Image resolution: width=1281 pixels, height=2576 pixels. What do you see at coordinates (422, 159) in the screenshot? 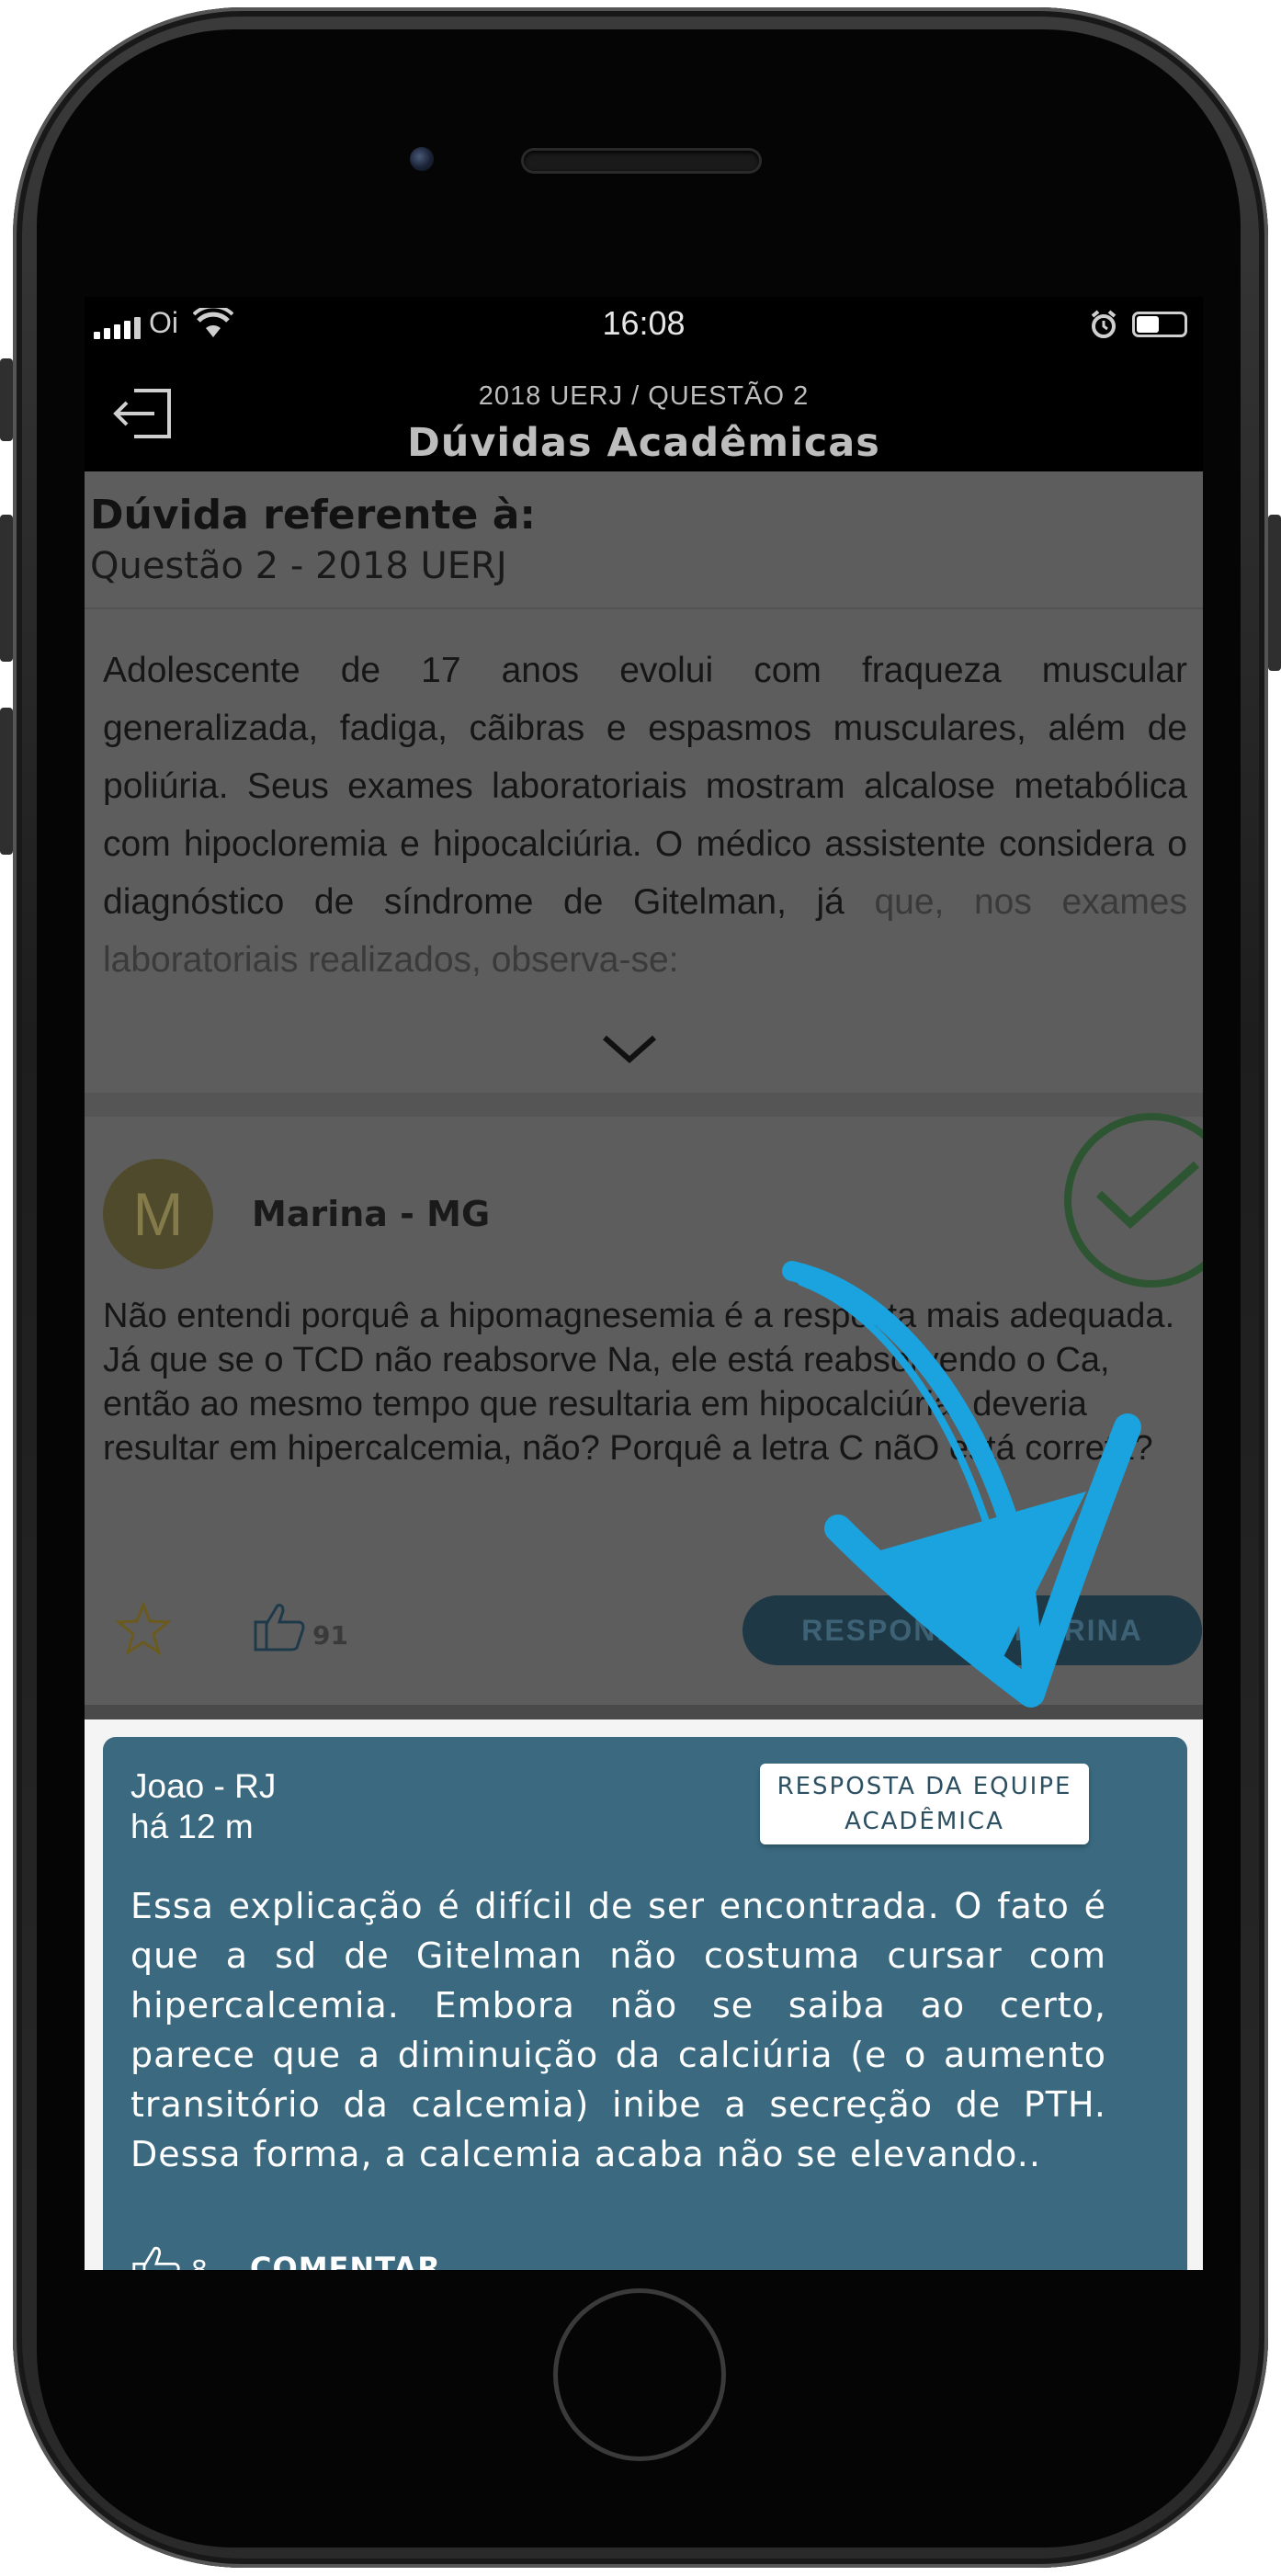
I see `front-camera` at bounding box center [422, 159].